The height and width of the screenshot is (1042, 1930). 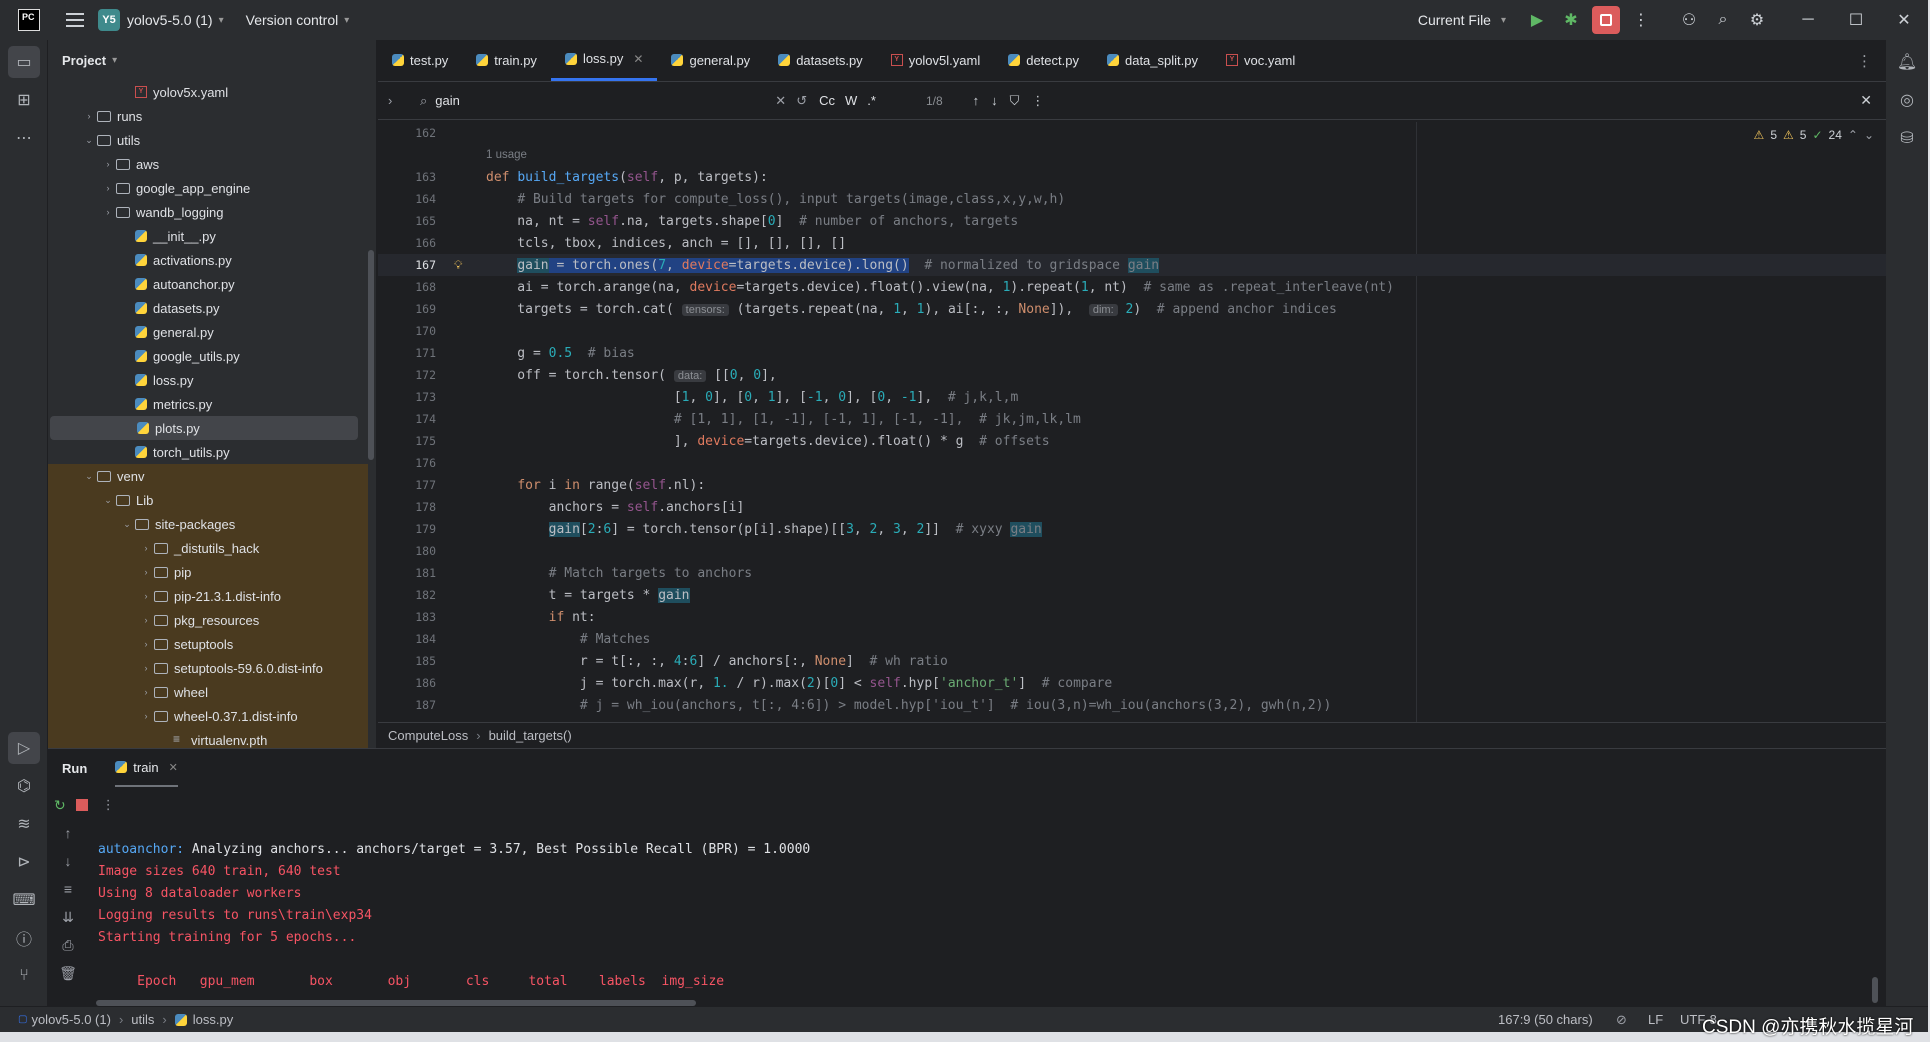 I want to click on tree-item: › aws, so click(x=208, y=164).